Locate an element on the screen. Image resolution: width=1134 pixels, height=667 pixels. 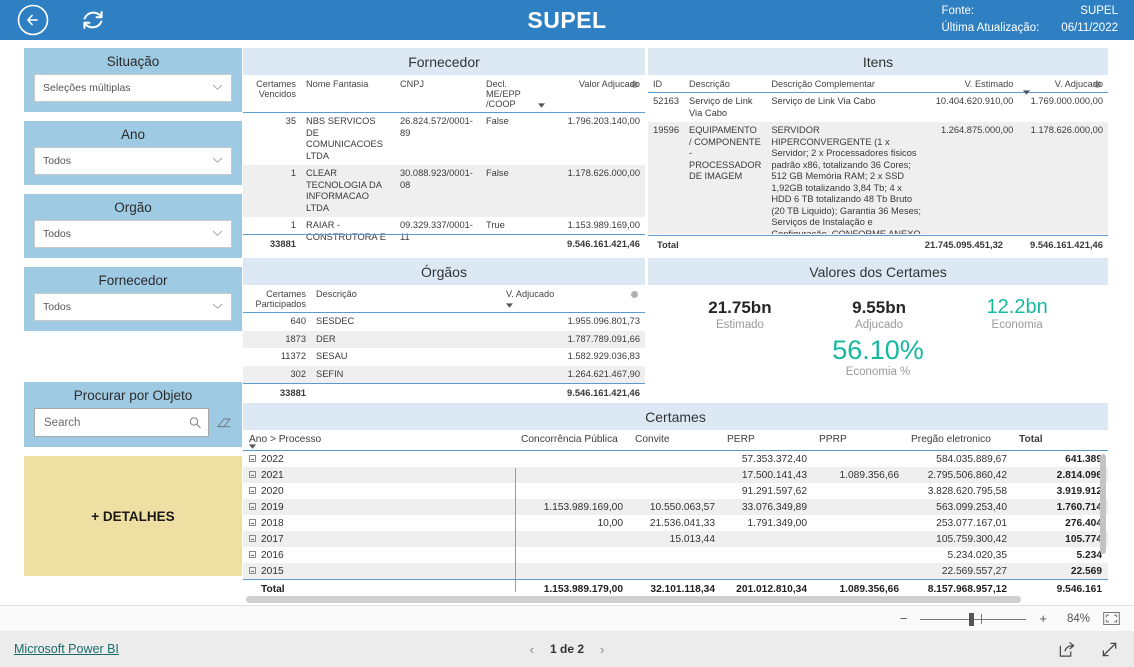
filter-label-situacao: Situação is located at coordinates (133, 61).